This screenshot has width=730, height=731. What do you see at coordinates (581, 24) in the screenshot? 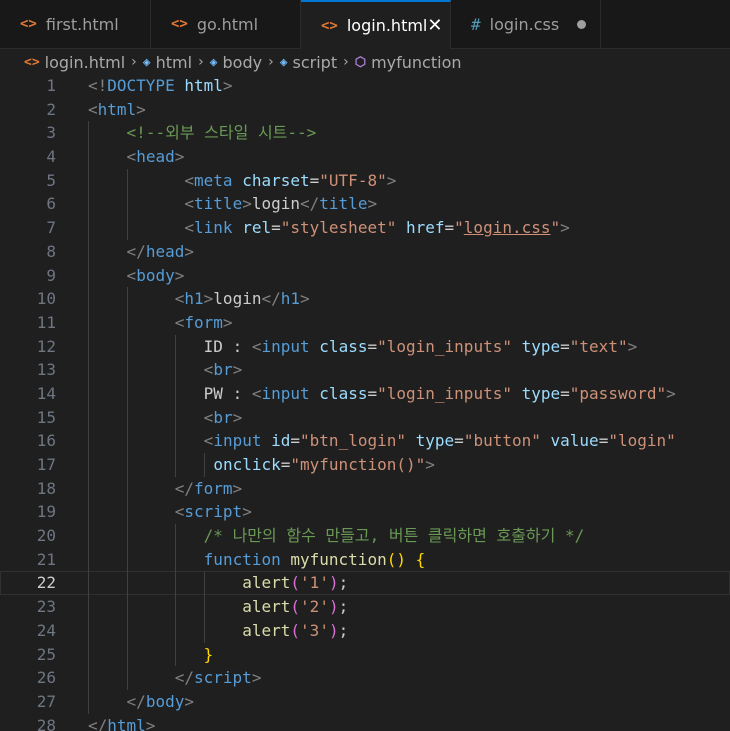
I see `unsaved-dot-icon` at bounding box center [581, 24].